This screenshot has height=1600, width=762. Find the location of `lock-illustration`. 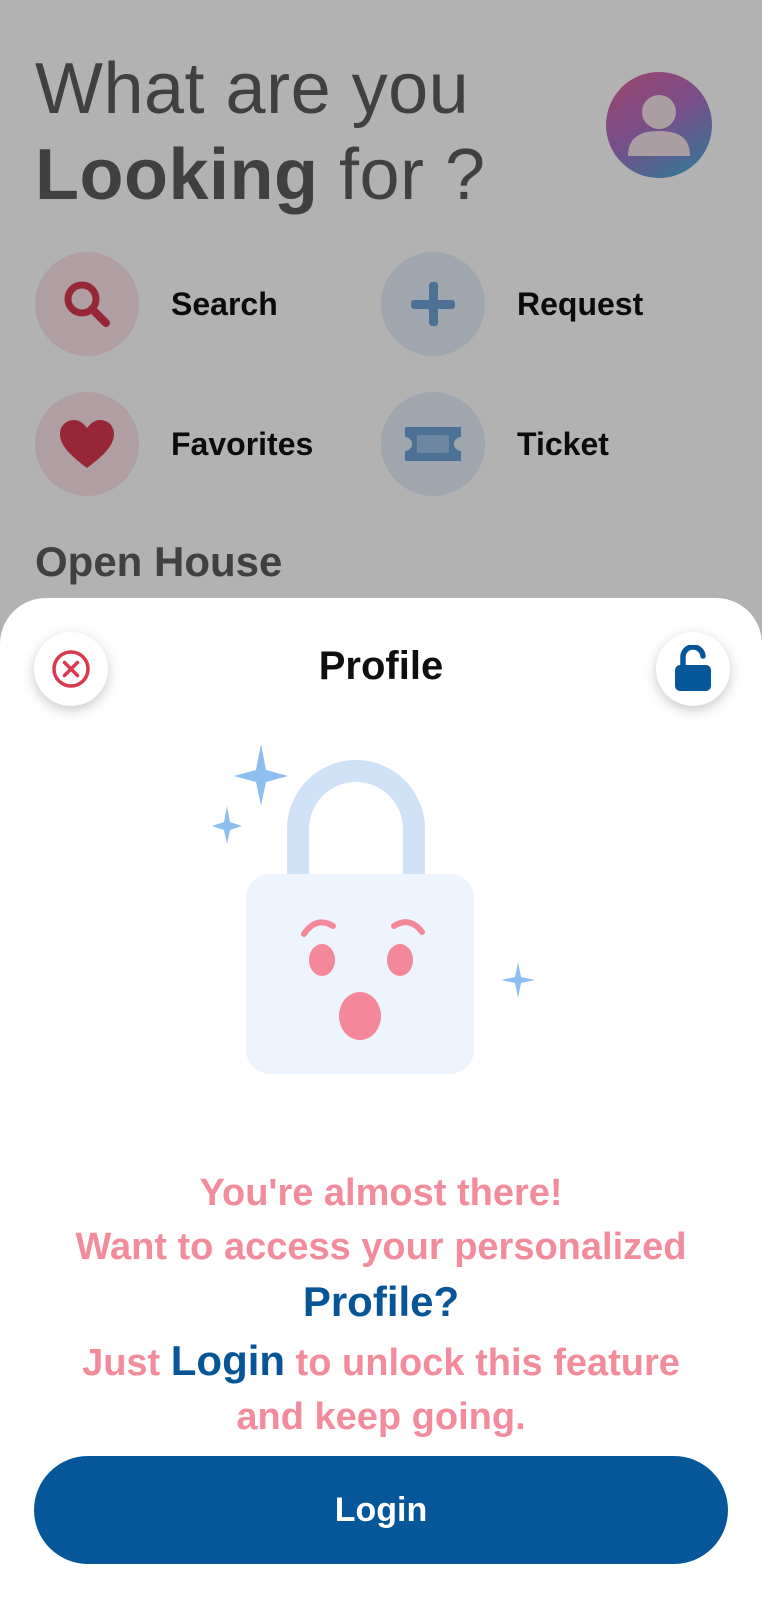

lock-illustration is located at coordinates (373, 909).